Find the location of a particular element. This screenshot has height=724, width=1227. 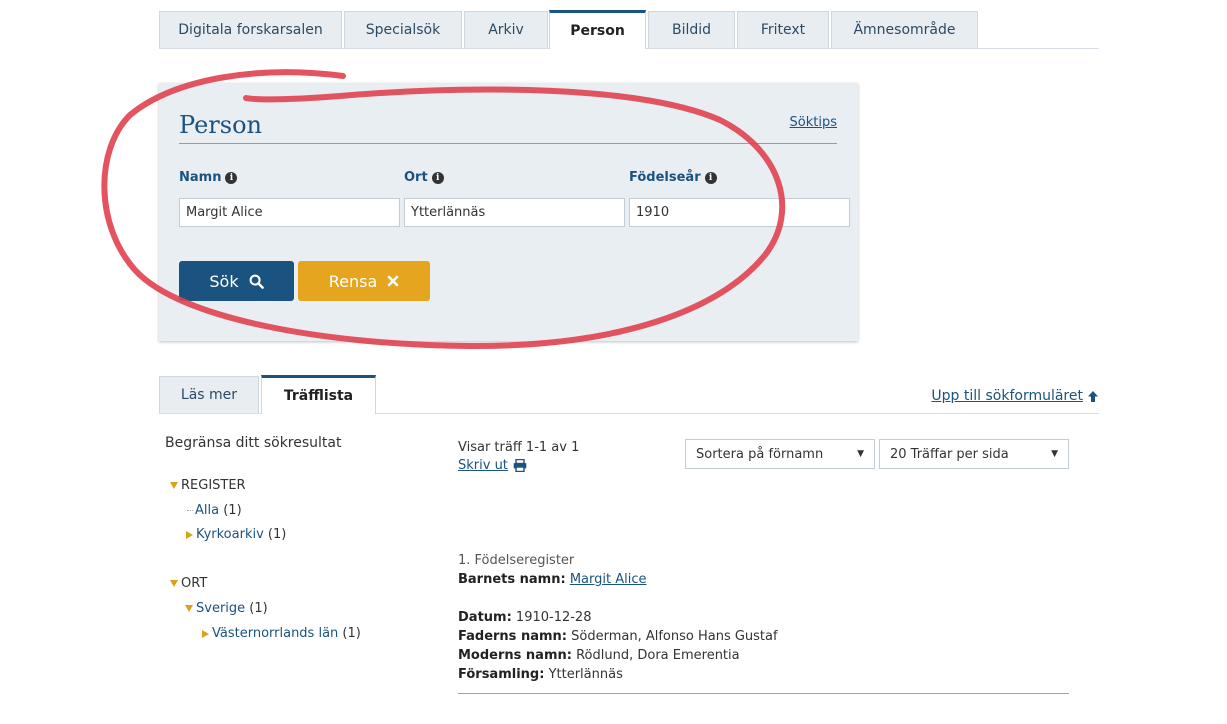

facet-kyrkoarkiv: Kyrkoarkiv (1) is located at coordinates (236, 534).